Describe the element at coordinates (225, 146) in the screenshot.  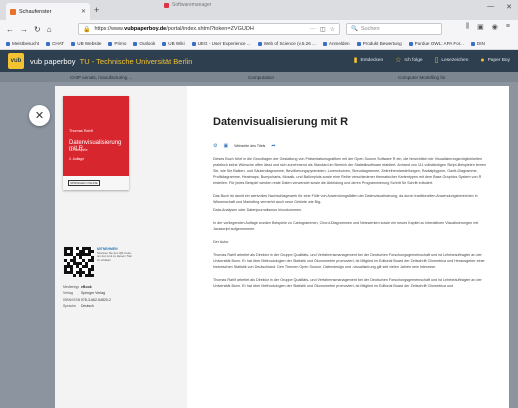
I see `save-icon: ▣` at that location.